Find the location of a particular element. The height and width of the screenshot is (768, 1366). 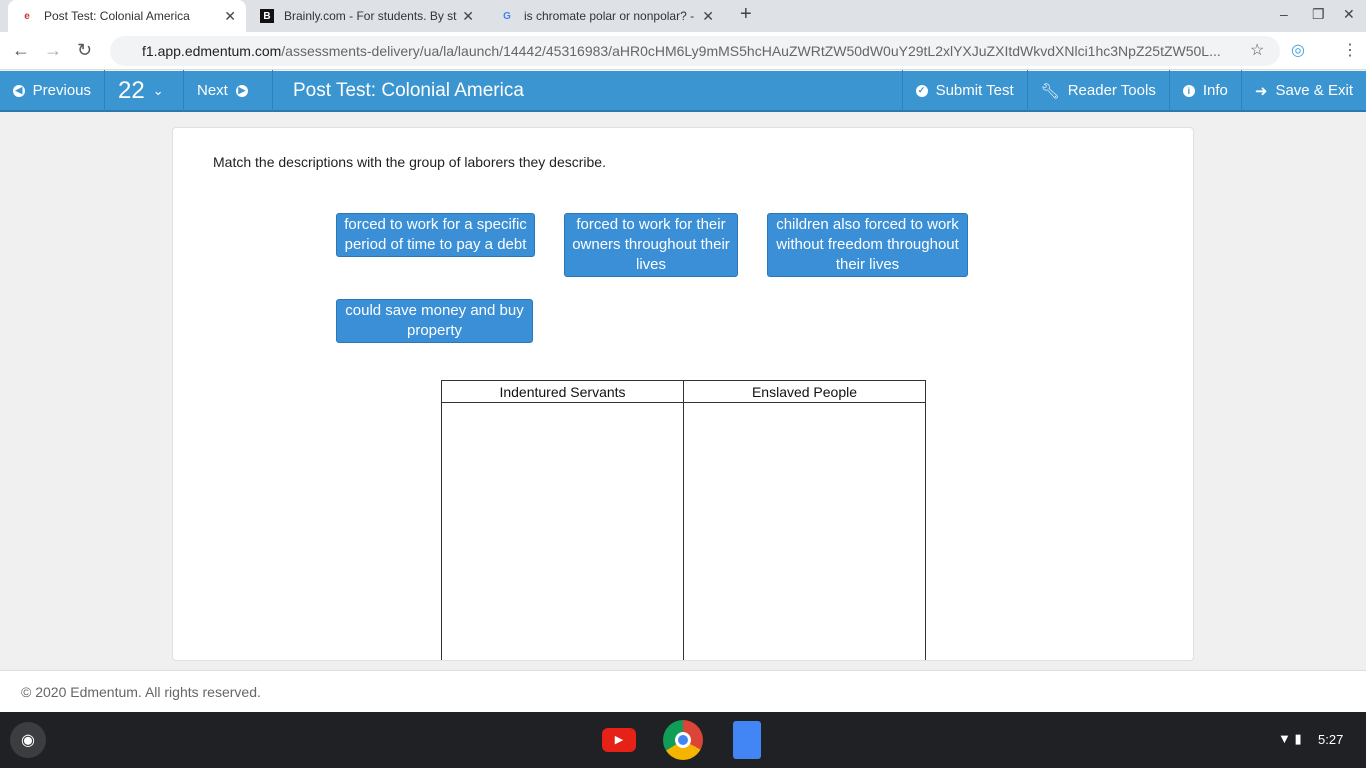

chrome-icon is located at coordinates (683, 740).